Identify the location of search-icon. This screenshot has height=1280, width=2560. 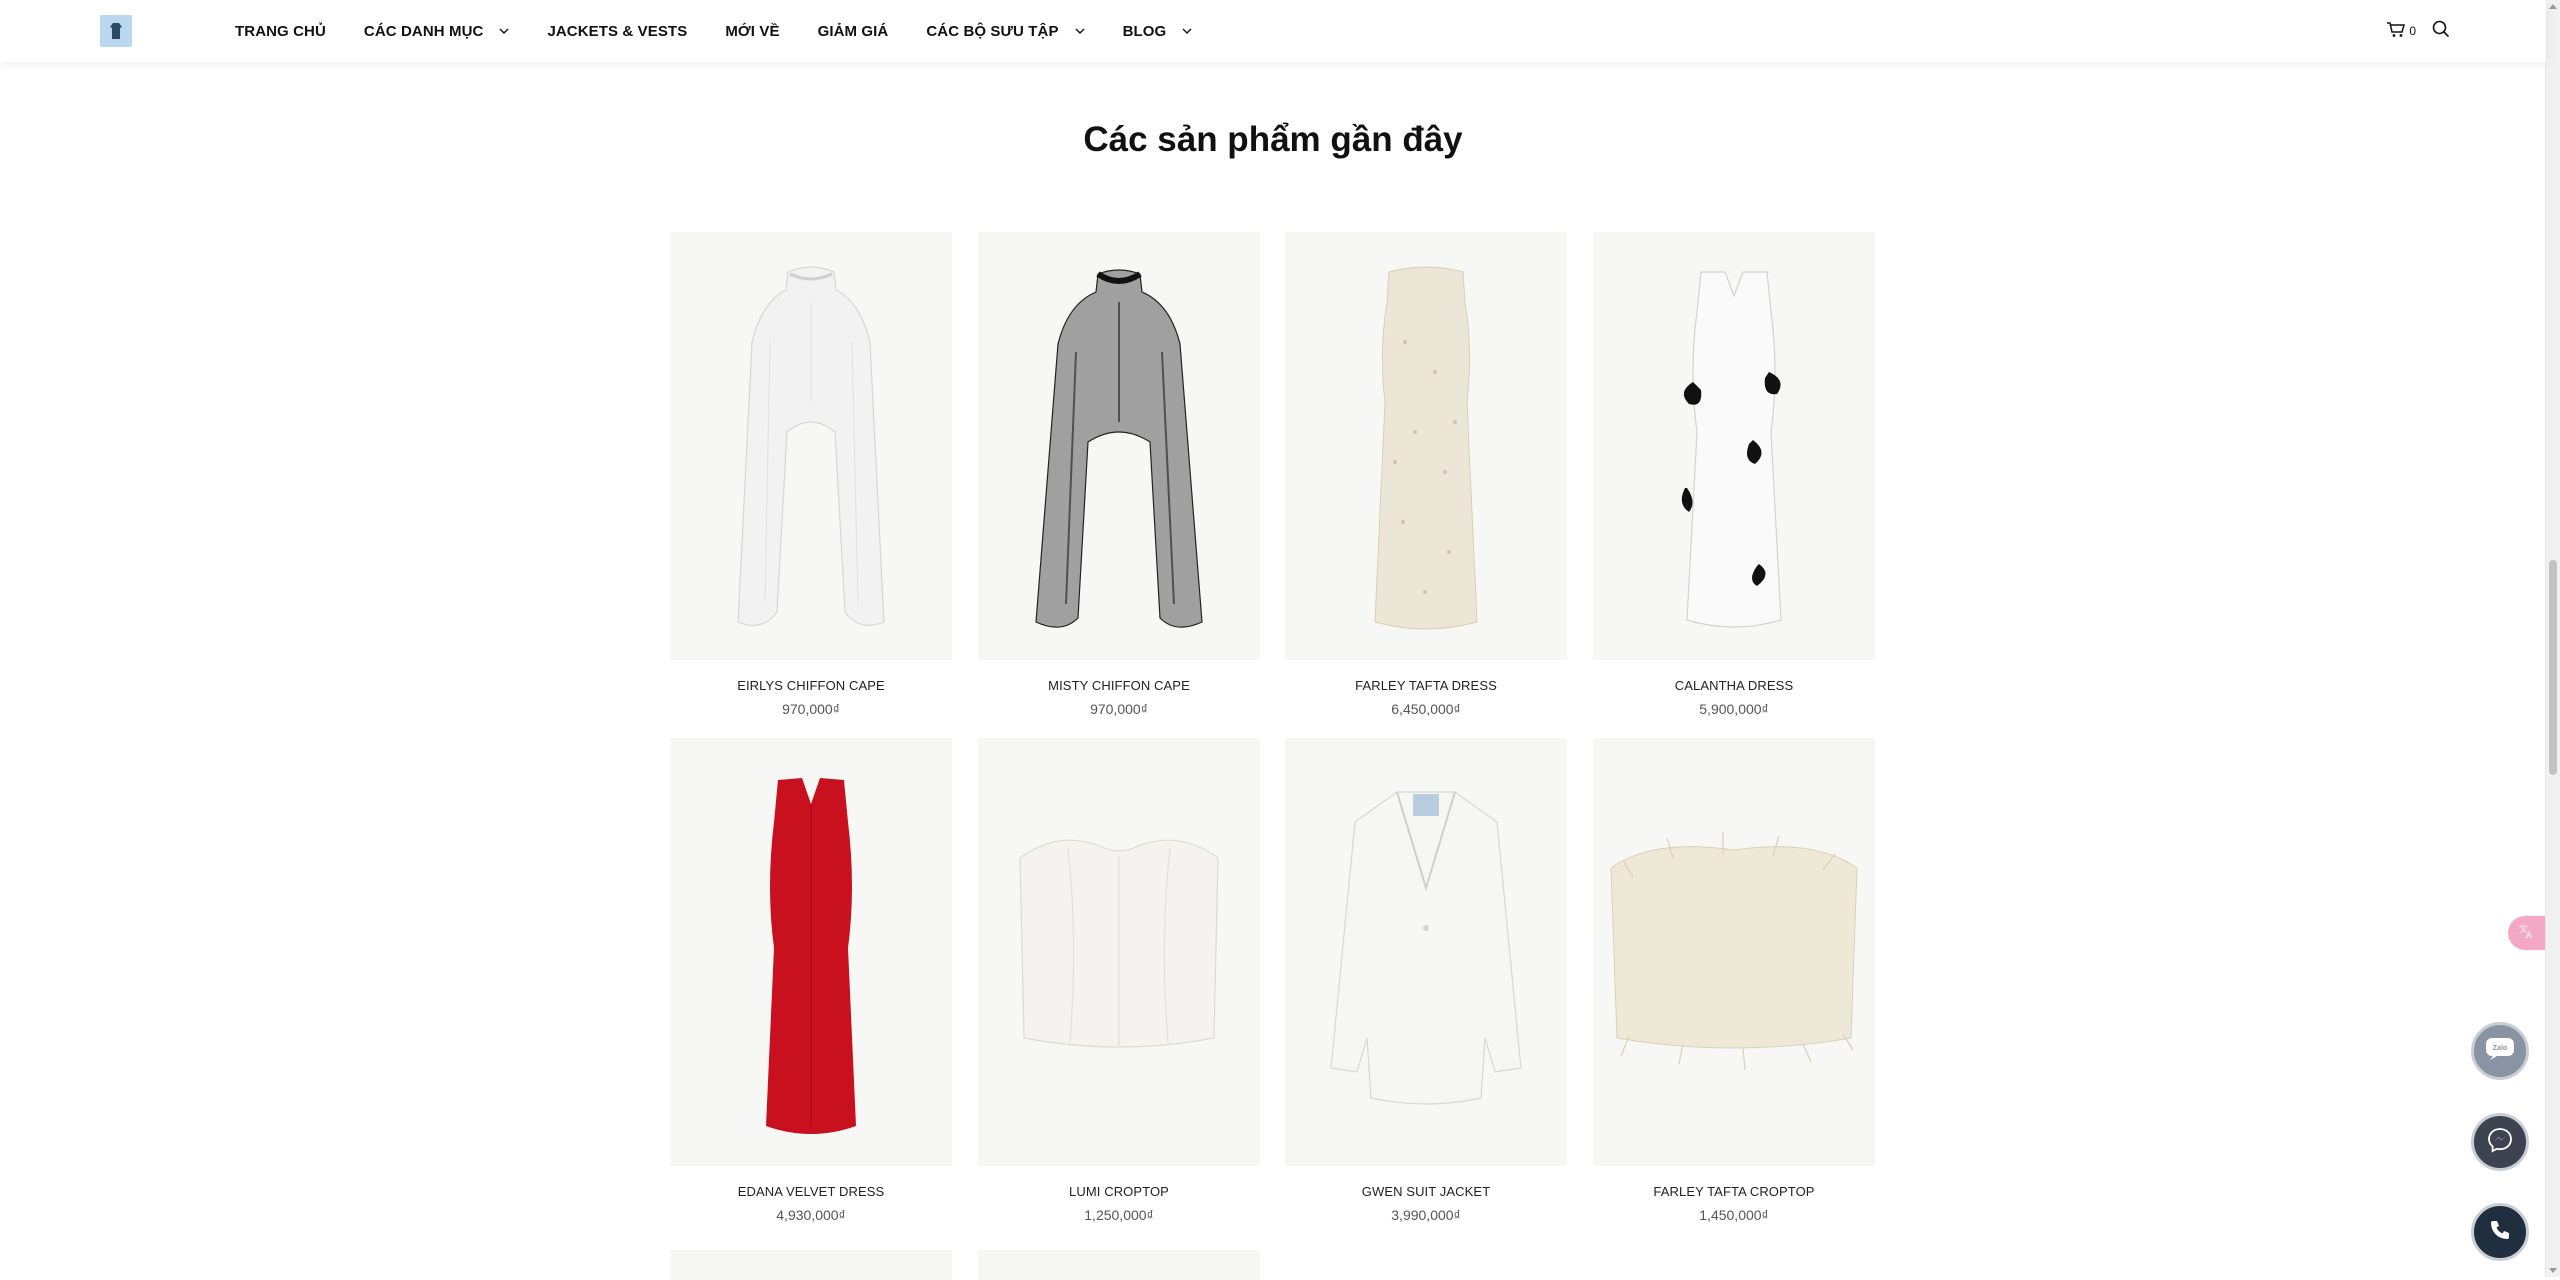
(2441, 31).